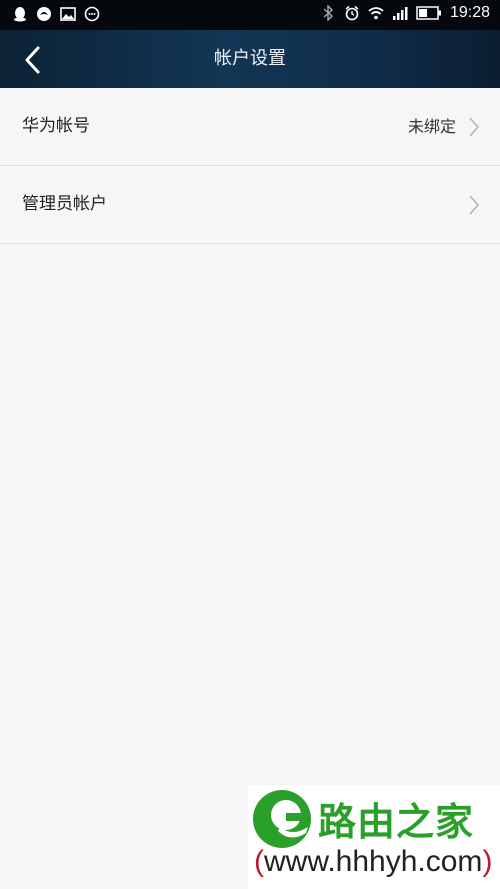 Image resolution: width=500 pixels, height=889 pixels. I want to click on watermark-logo-text: 路由之家, so click(396, 822).